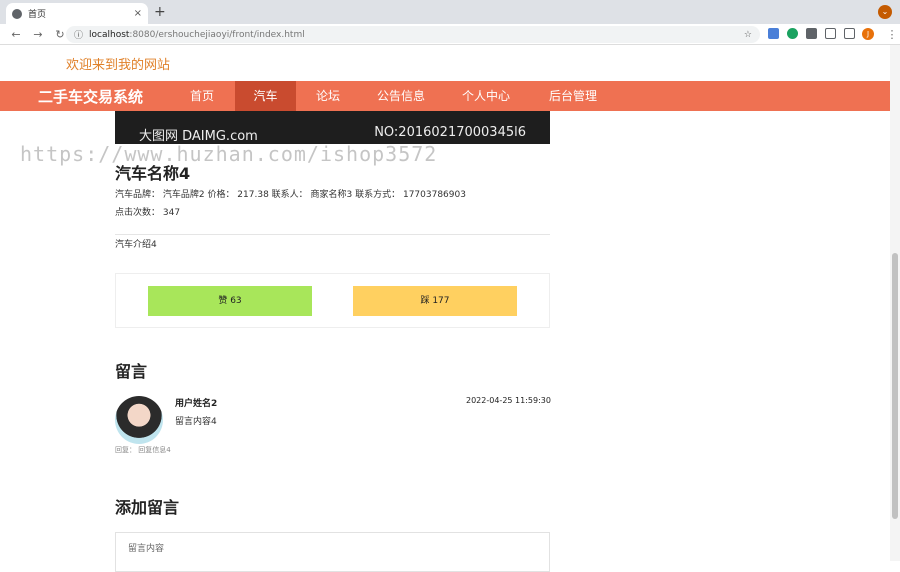  I want to click on url-path: :8080/ershouchejiaoyi/front/index.html, so click(217, 34).